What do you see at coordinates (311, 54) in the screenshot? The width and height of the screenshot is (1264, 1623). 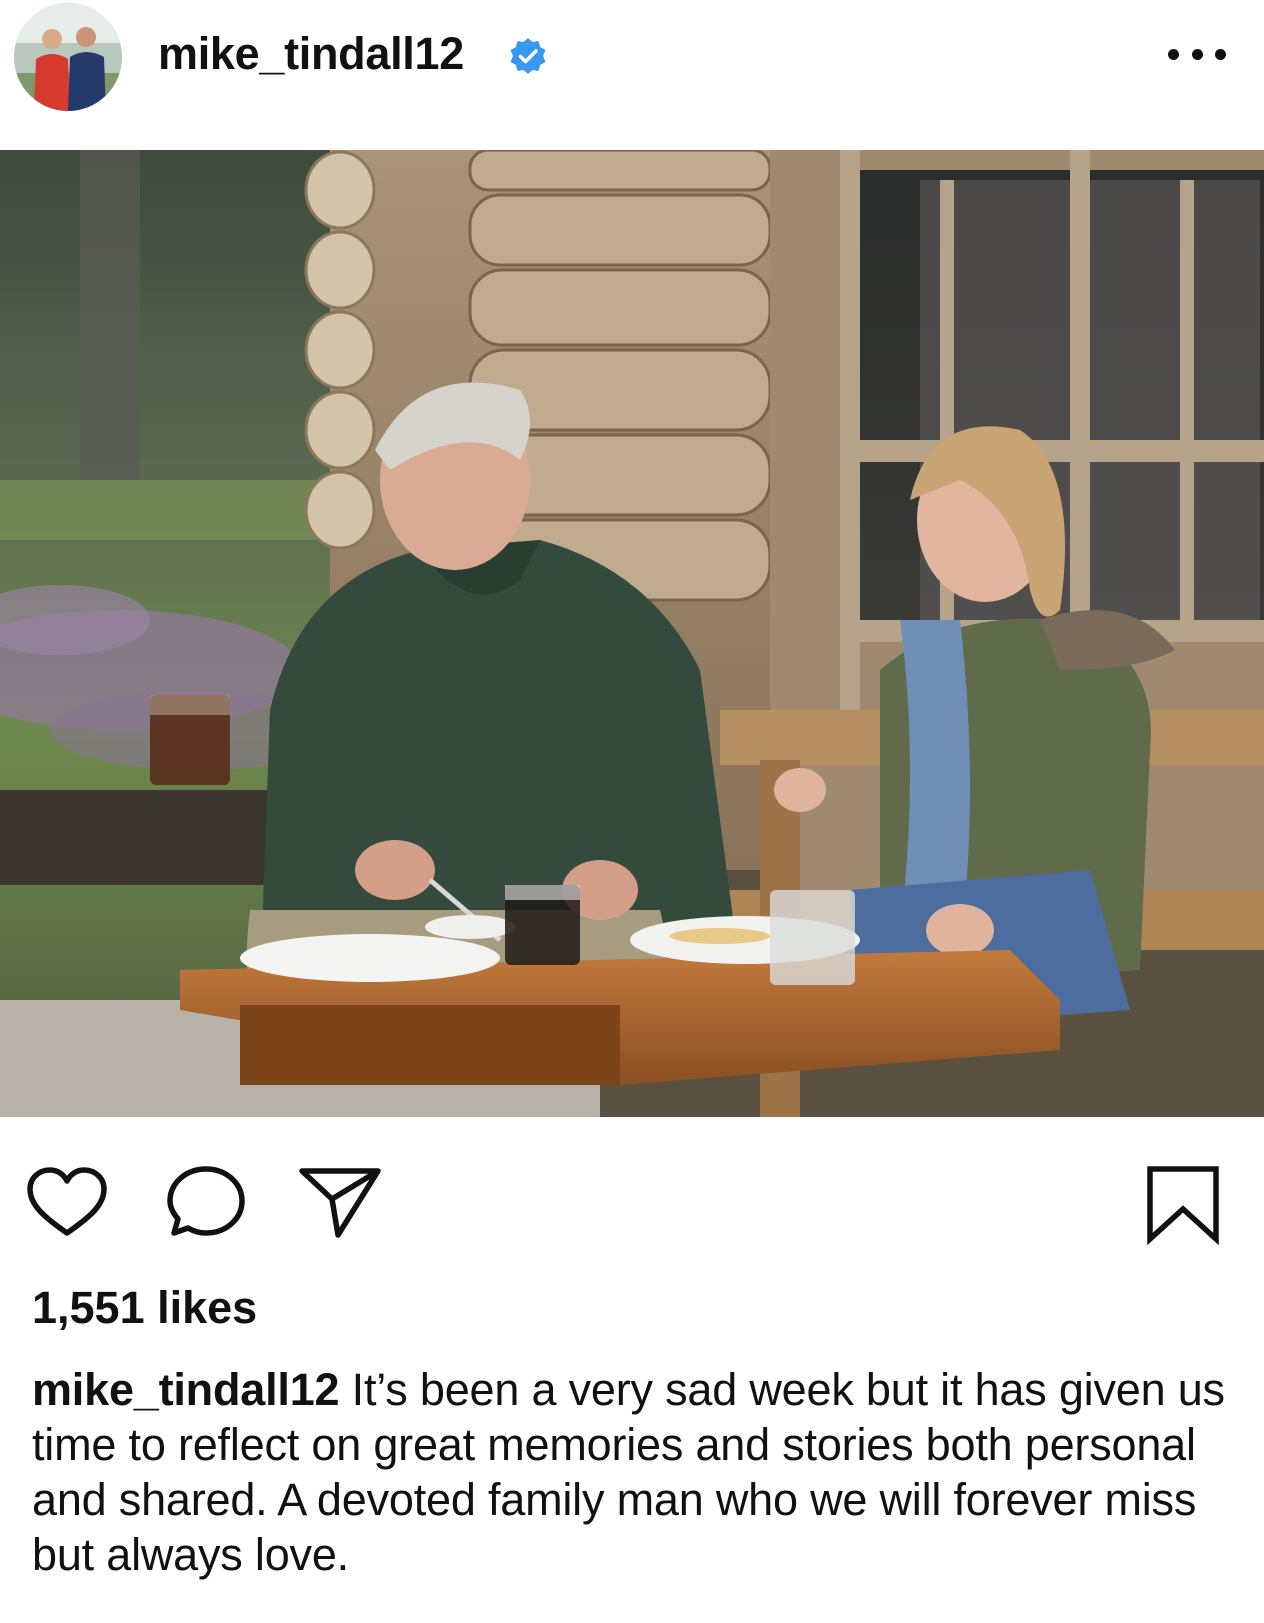 I see `post-username: mike_tindall12` at bounding box center [311, 54].